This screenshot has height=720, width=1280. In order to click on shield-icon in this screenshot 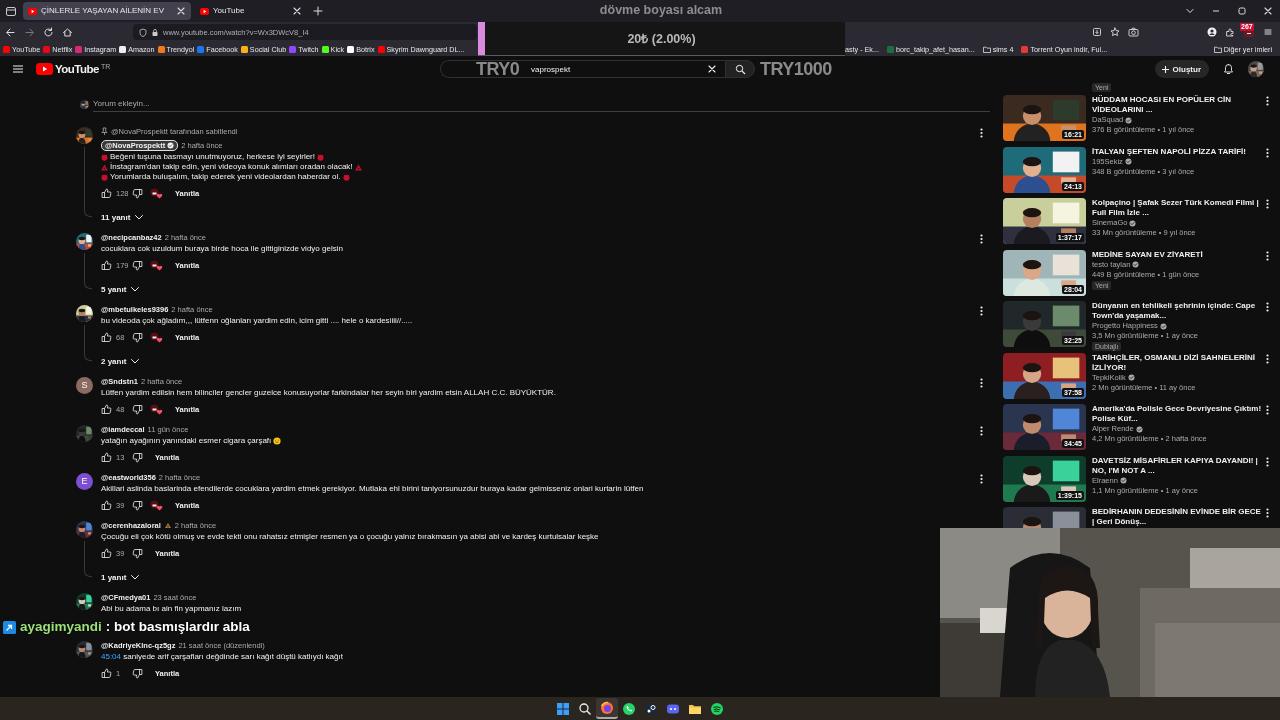, I will do `click(143, 32)`.